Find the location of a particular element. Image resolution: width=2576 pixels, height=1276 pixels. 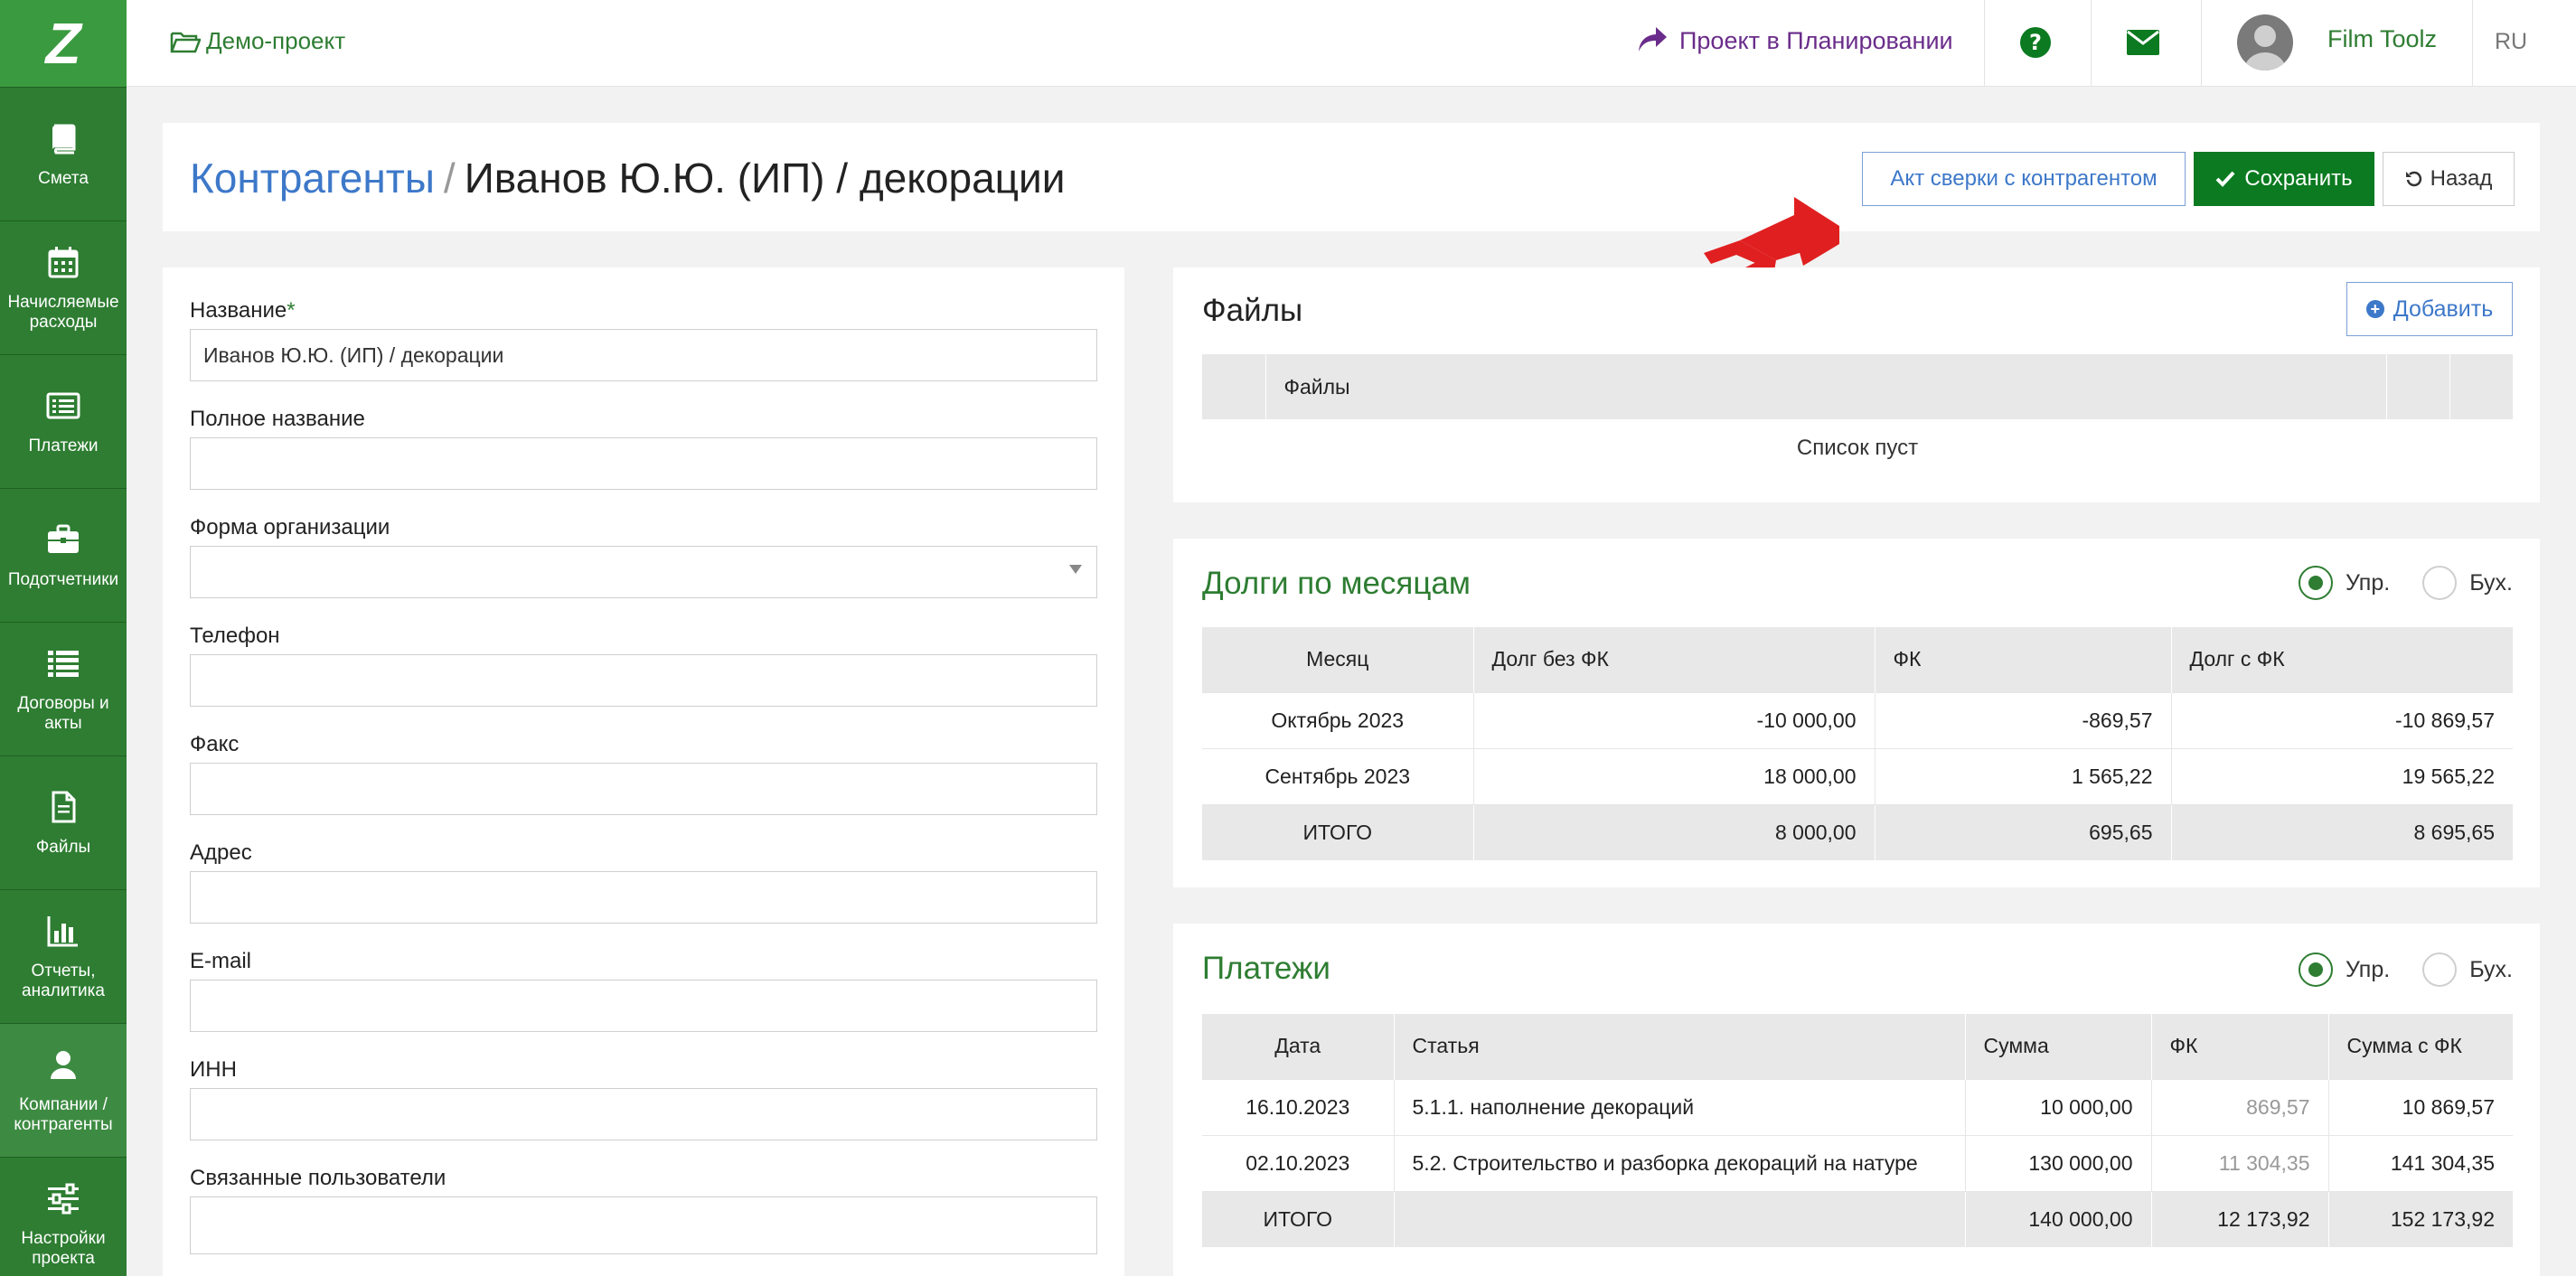

sidebar-item-companies: Компании / контрагенты is located at coordinates (63, 1090).